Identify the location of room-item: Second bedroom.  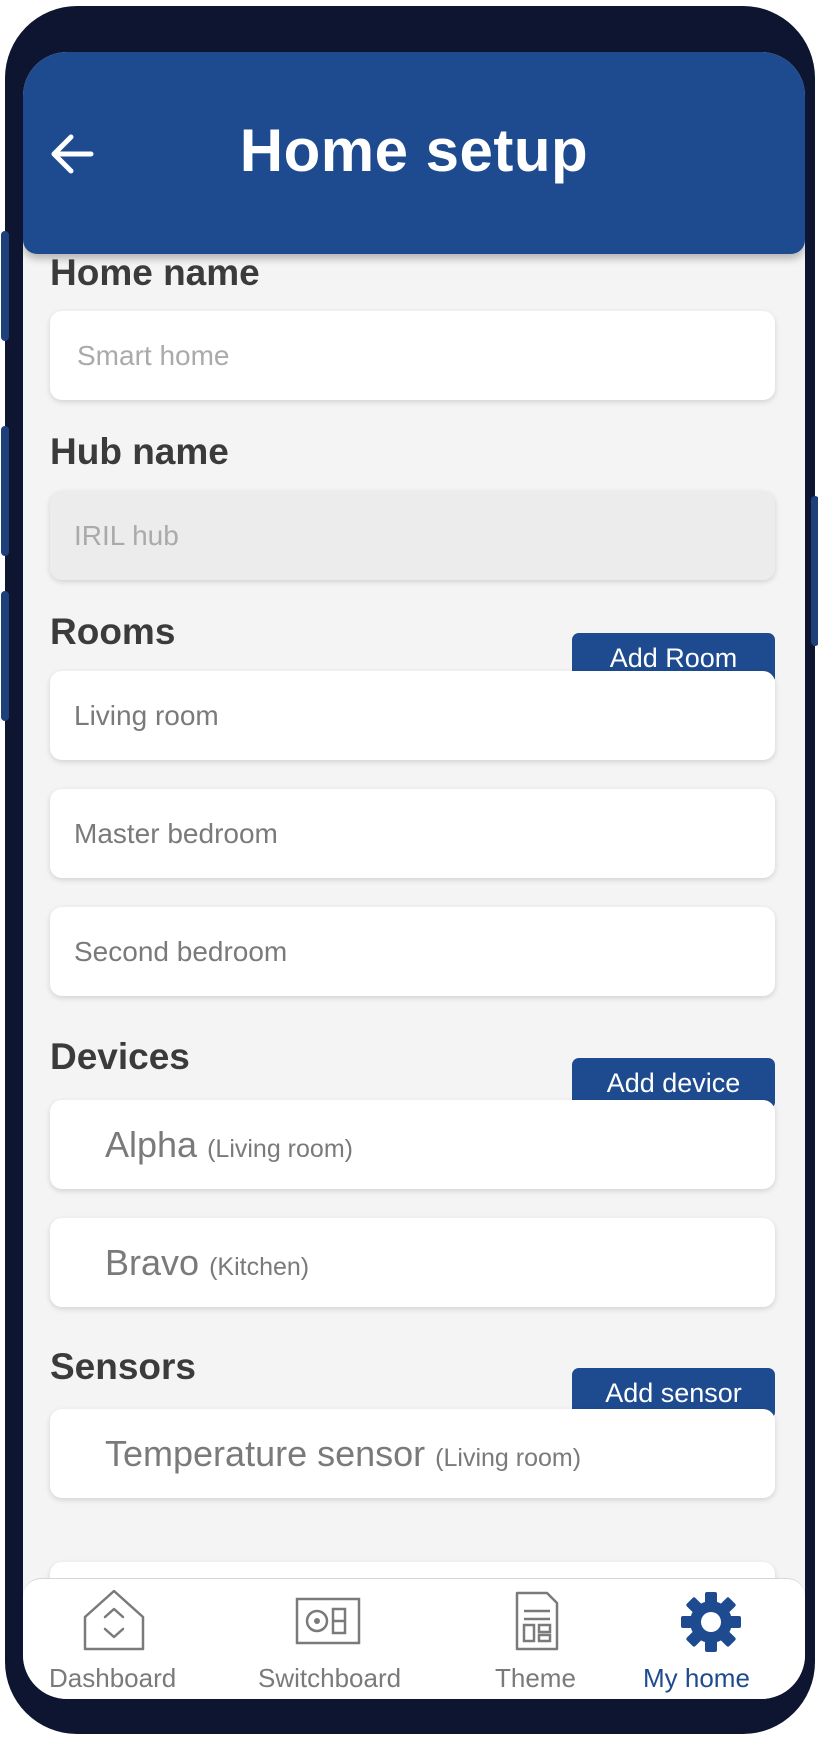
(412, 951).